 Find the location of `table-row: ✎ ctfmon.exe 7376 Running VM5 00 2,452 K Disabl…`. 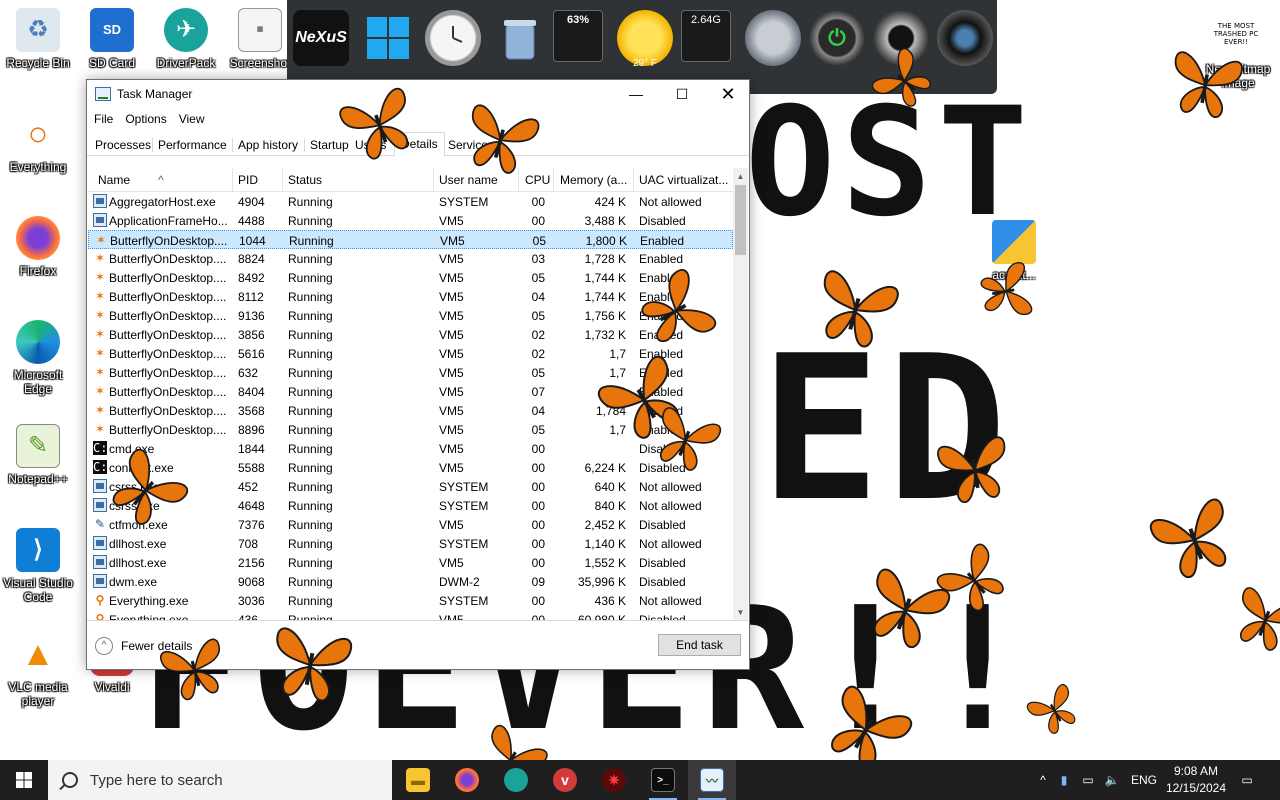

table-row: ✎ ctfmon.exe 7376 Running VM5 00 2,452 K Disabl… is located at coordinates (410, 524).